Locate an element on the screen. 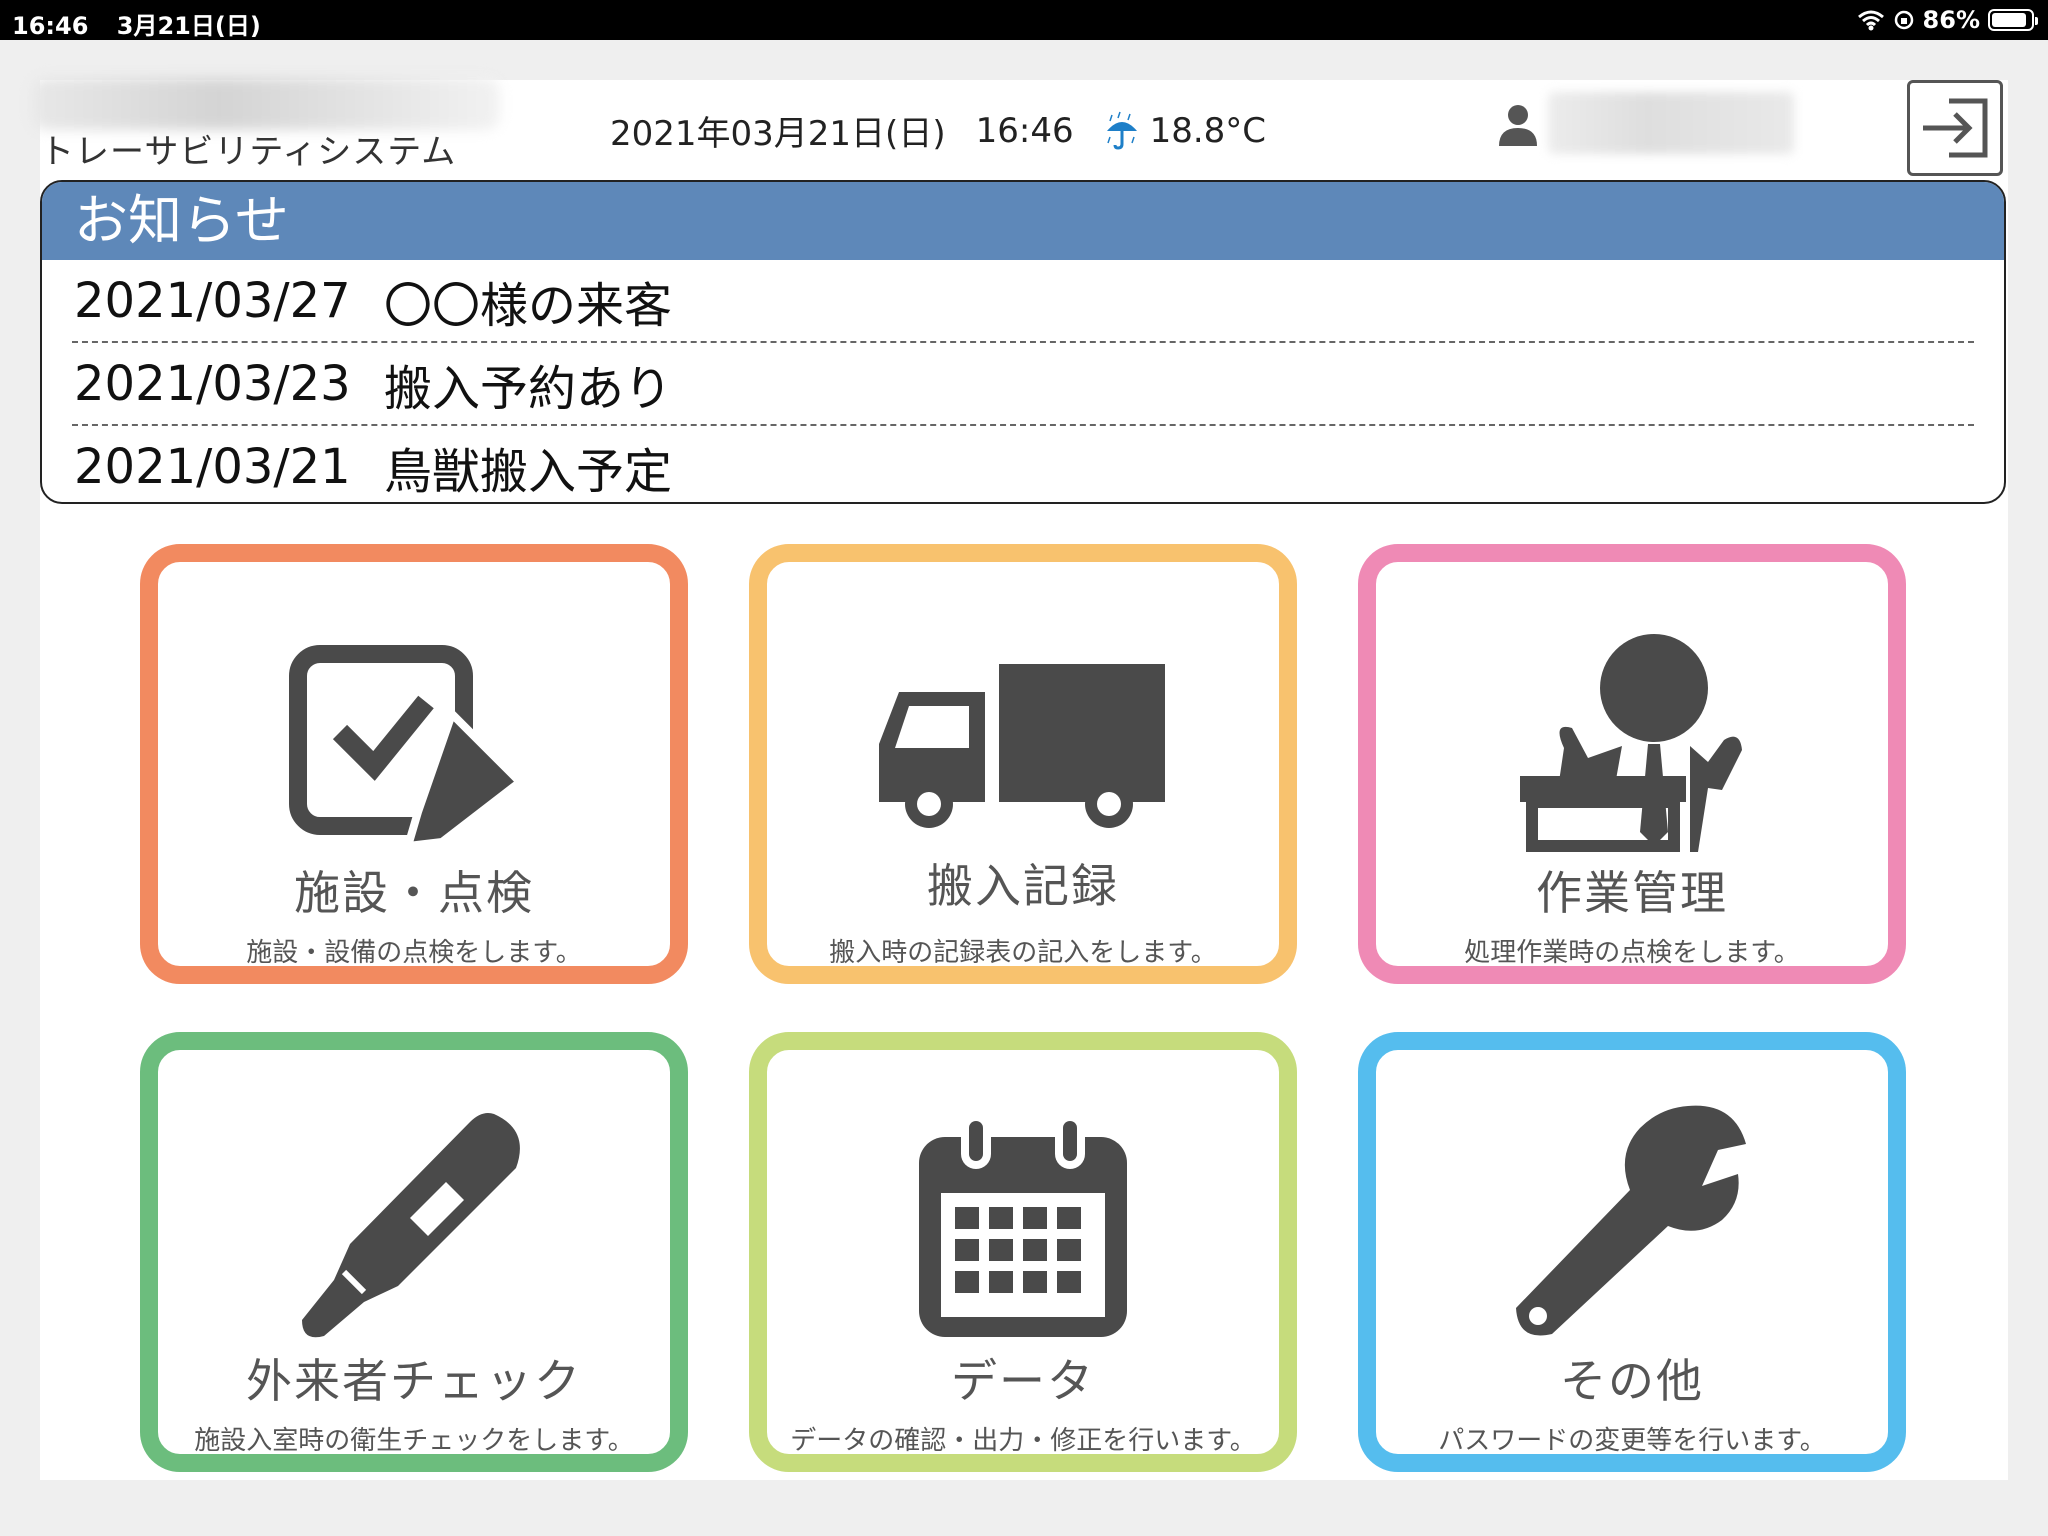 The height and width of the screenshot is (1536, 2048). thermometer-icon is located at coordinates (411, 1225).